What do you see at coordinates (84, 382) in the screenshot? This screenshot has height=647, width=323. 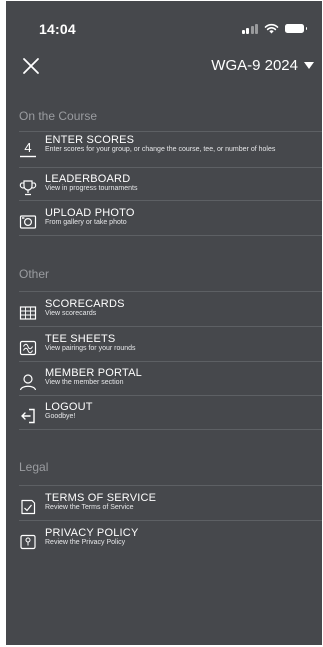 I see `menu-item-description: View the member section` at bounding box center [84, 382].